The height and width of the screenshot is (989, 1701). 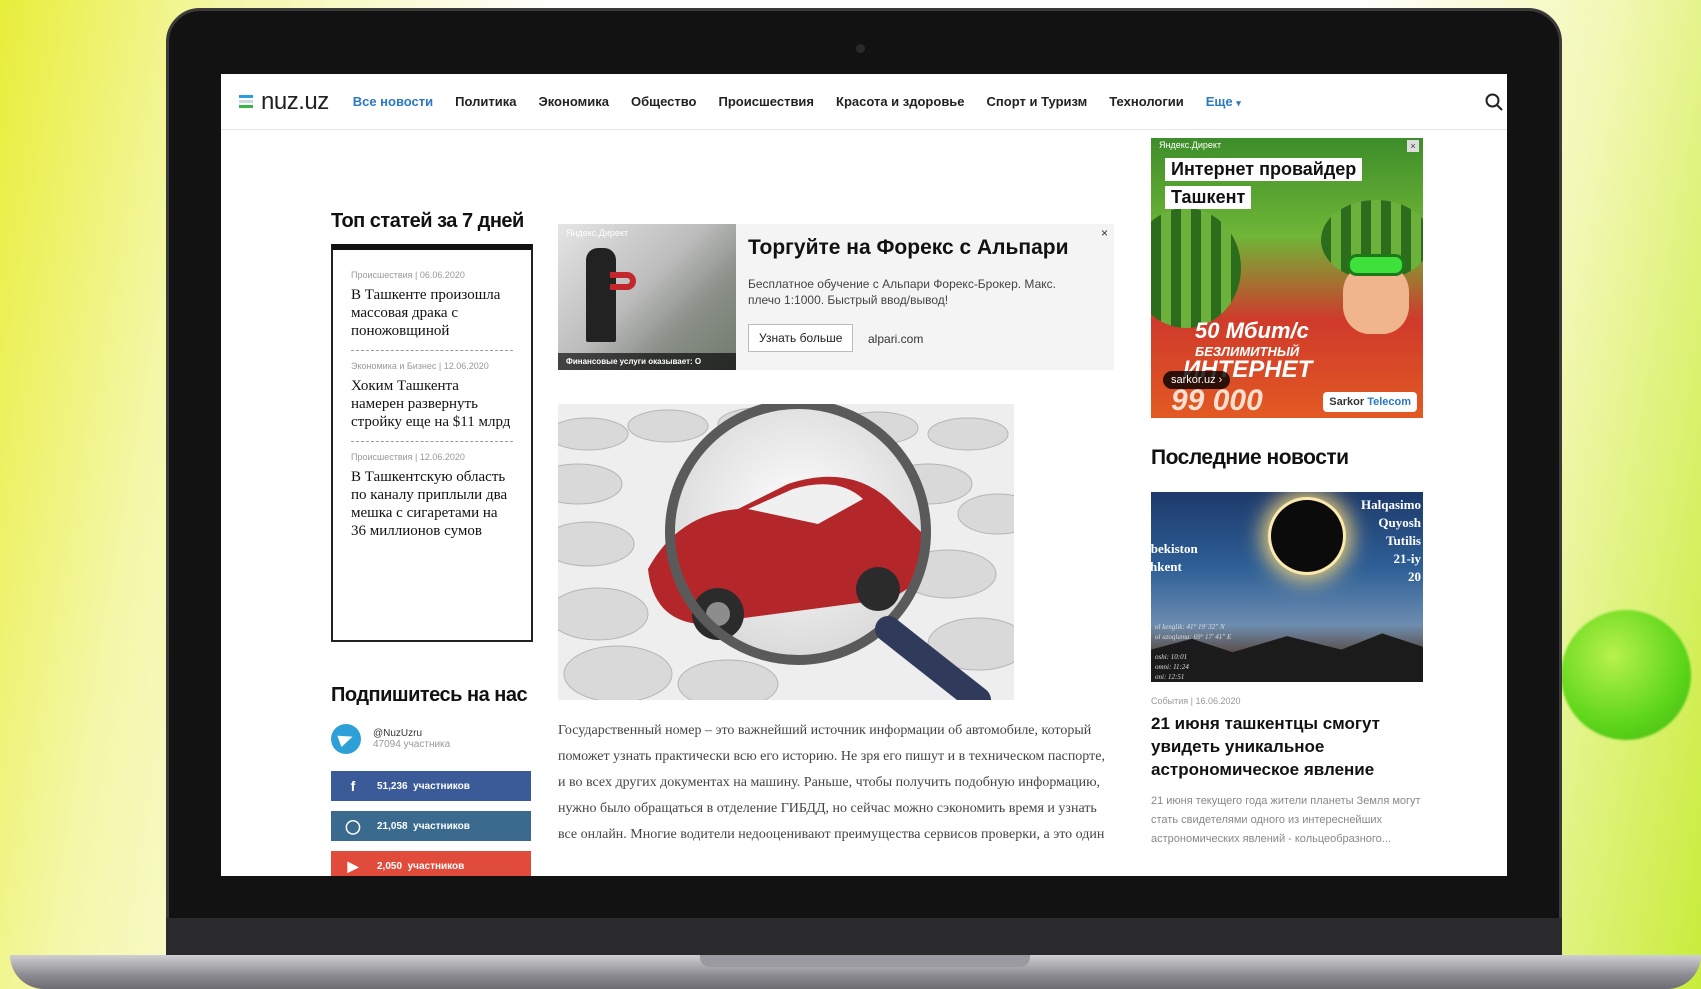 What do you see at coordinates (1037, 101) in the screenshot?
I see `nav-sport-tourism: Спорт и Туризм` at bounding box center [1037, 101].